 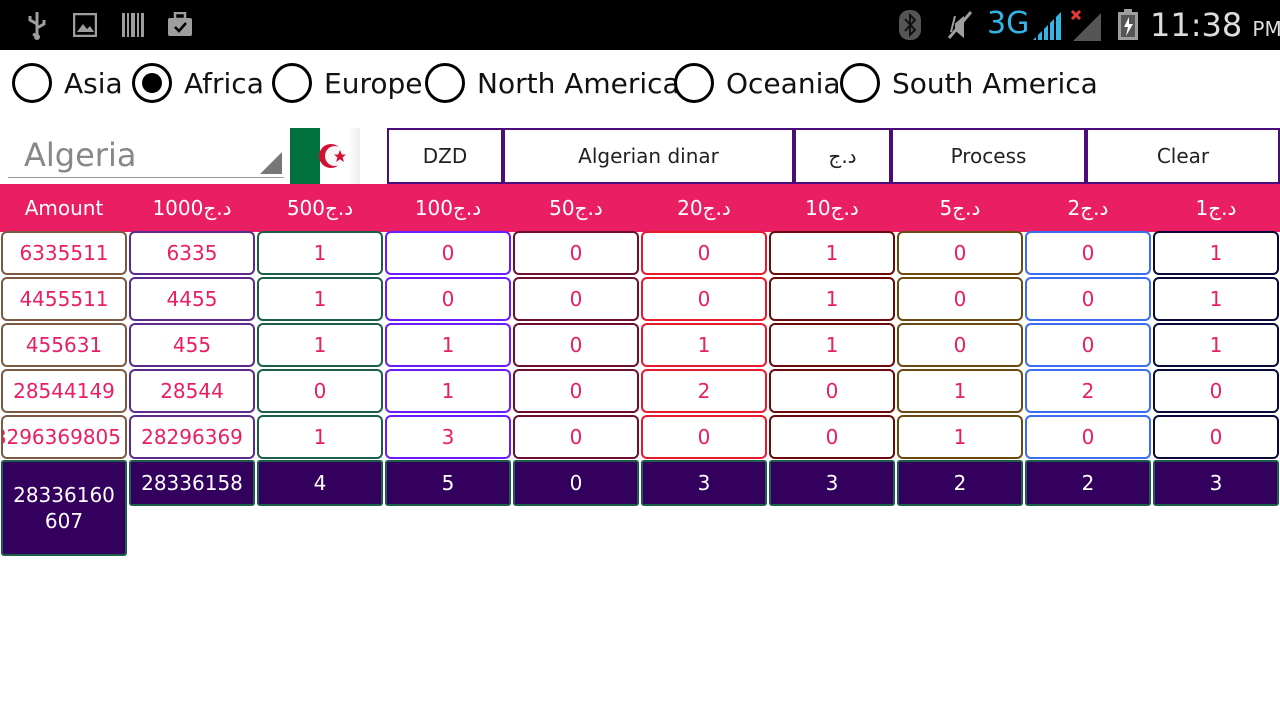 I want to click on radio-asia: Asia, so click(x=67, y=83).